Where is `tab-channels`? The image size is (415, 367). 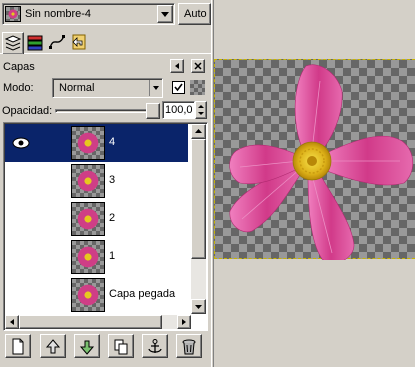
tab-channels is located at coordinates (35, 43).